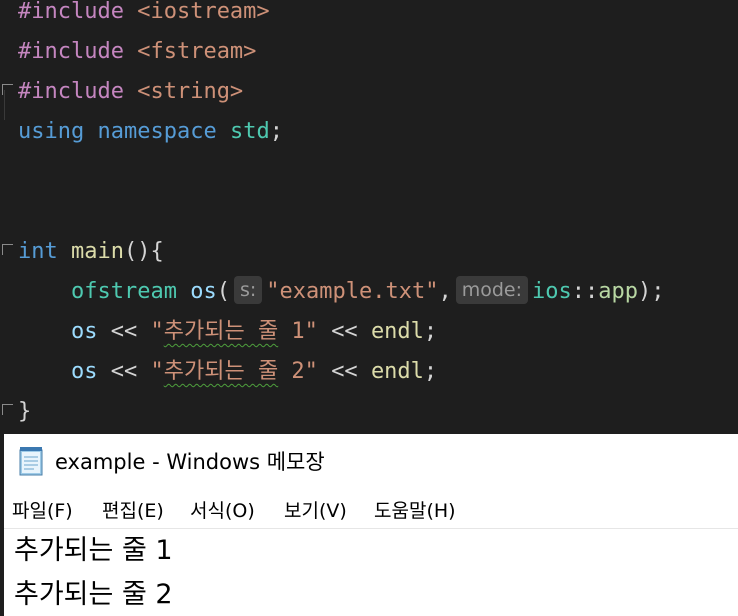 This screenshot has height=616, width=738. What do you see at coordinates (585, 291) in the screenshot?
I see `scope-operator: ::` at bounding box center [585, 291].